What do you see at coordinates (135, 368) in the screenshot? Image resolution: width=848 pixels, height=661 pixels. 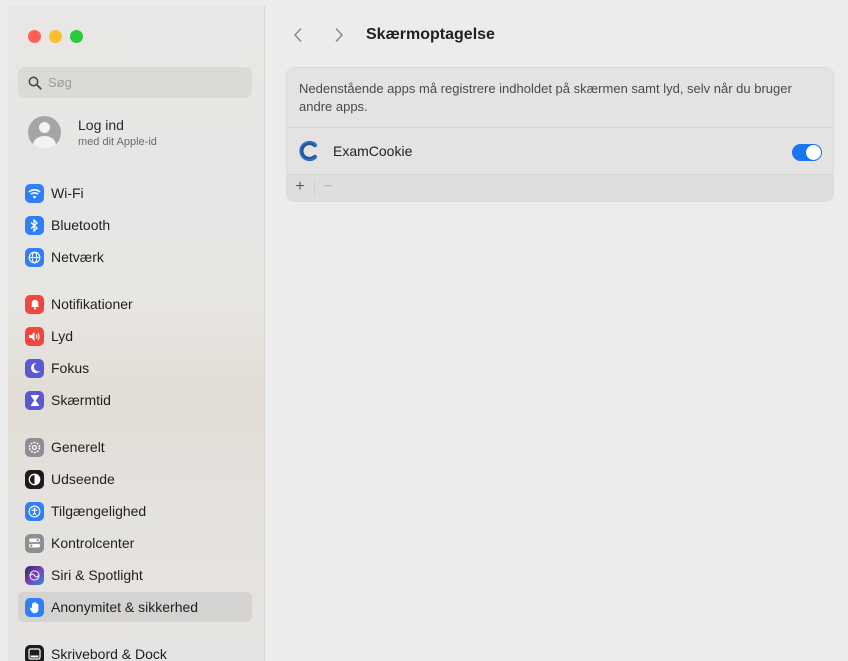 I see `sidebar-item-focus: Fokus` at bounding box center [135, 368].